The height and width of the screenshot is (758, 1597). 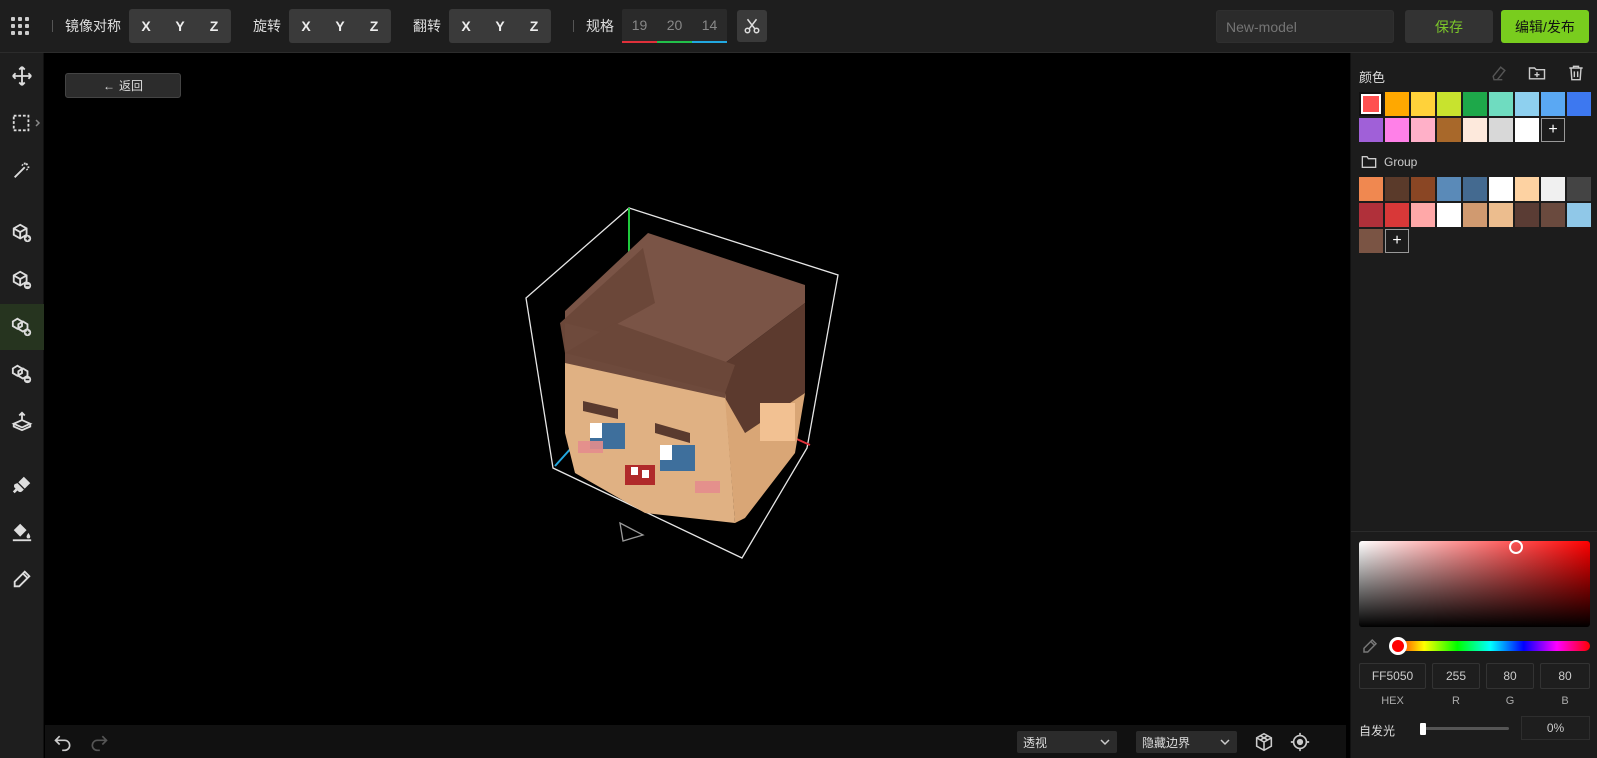 I want to click on red-input: 255, so click(x=1456, y=676).